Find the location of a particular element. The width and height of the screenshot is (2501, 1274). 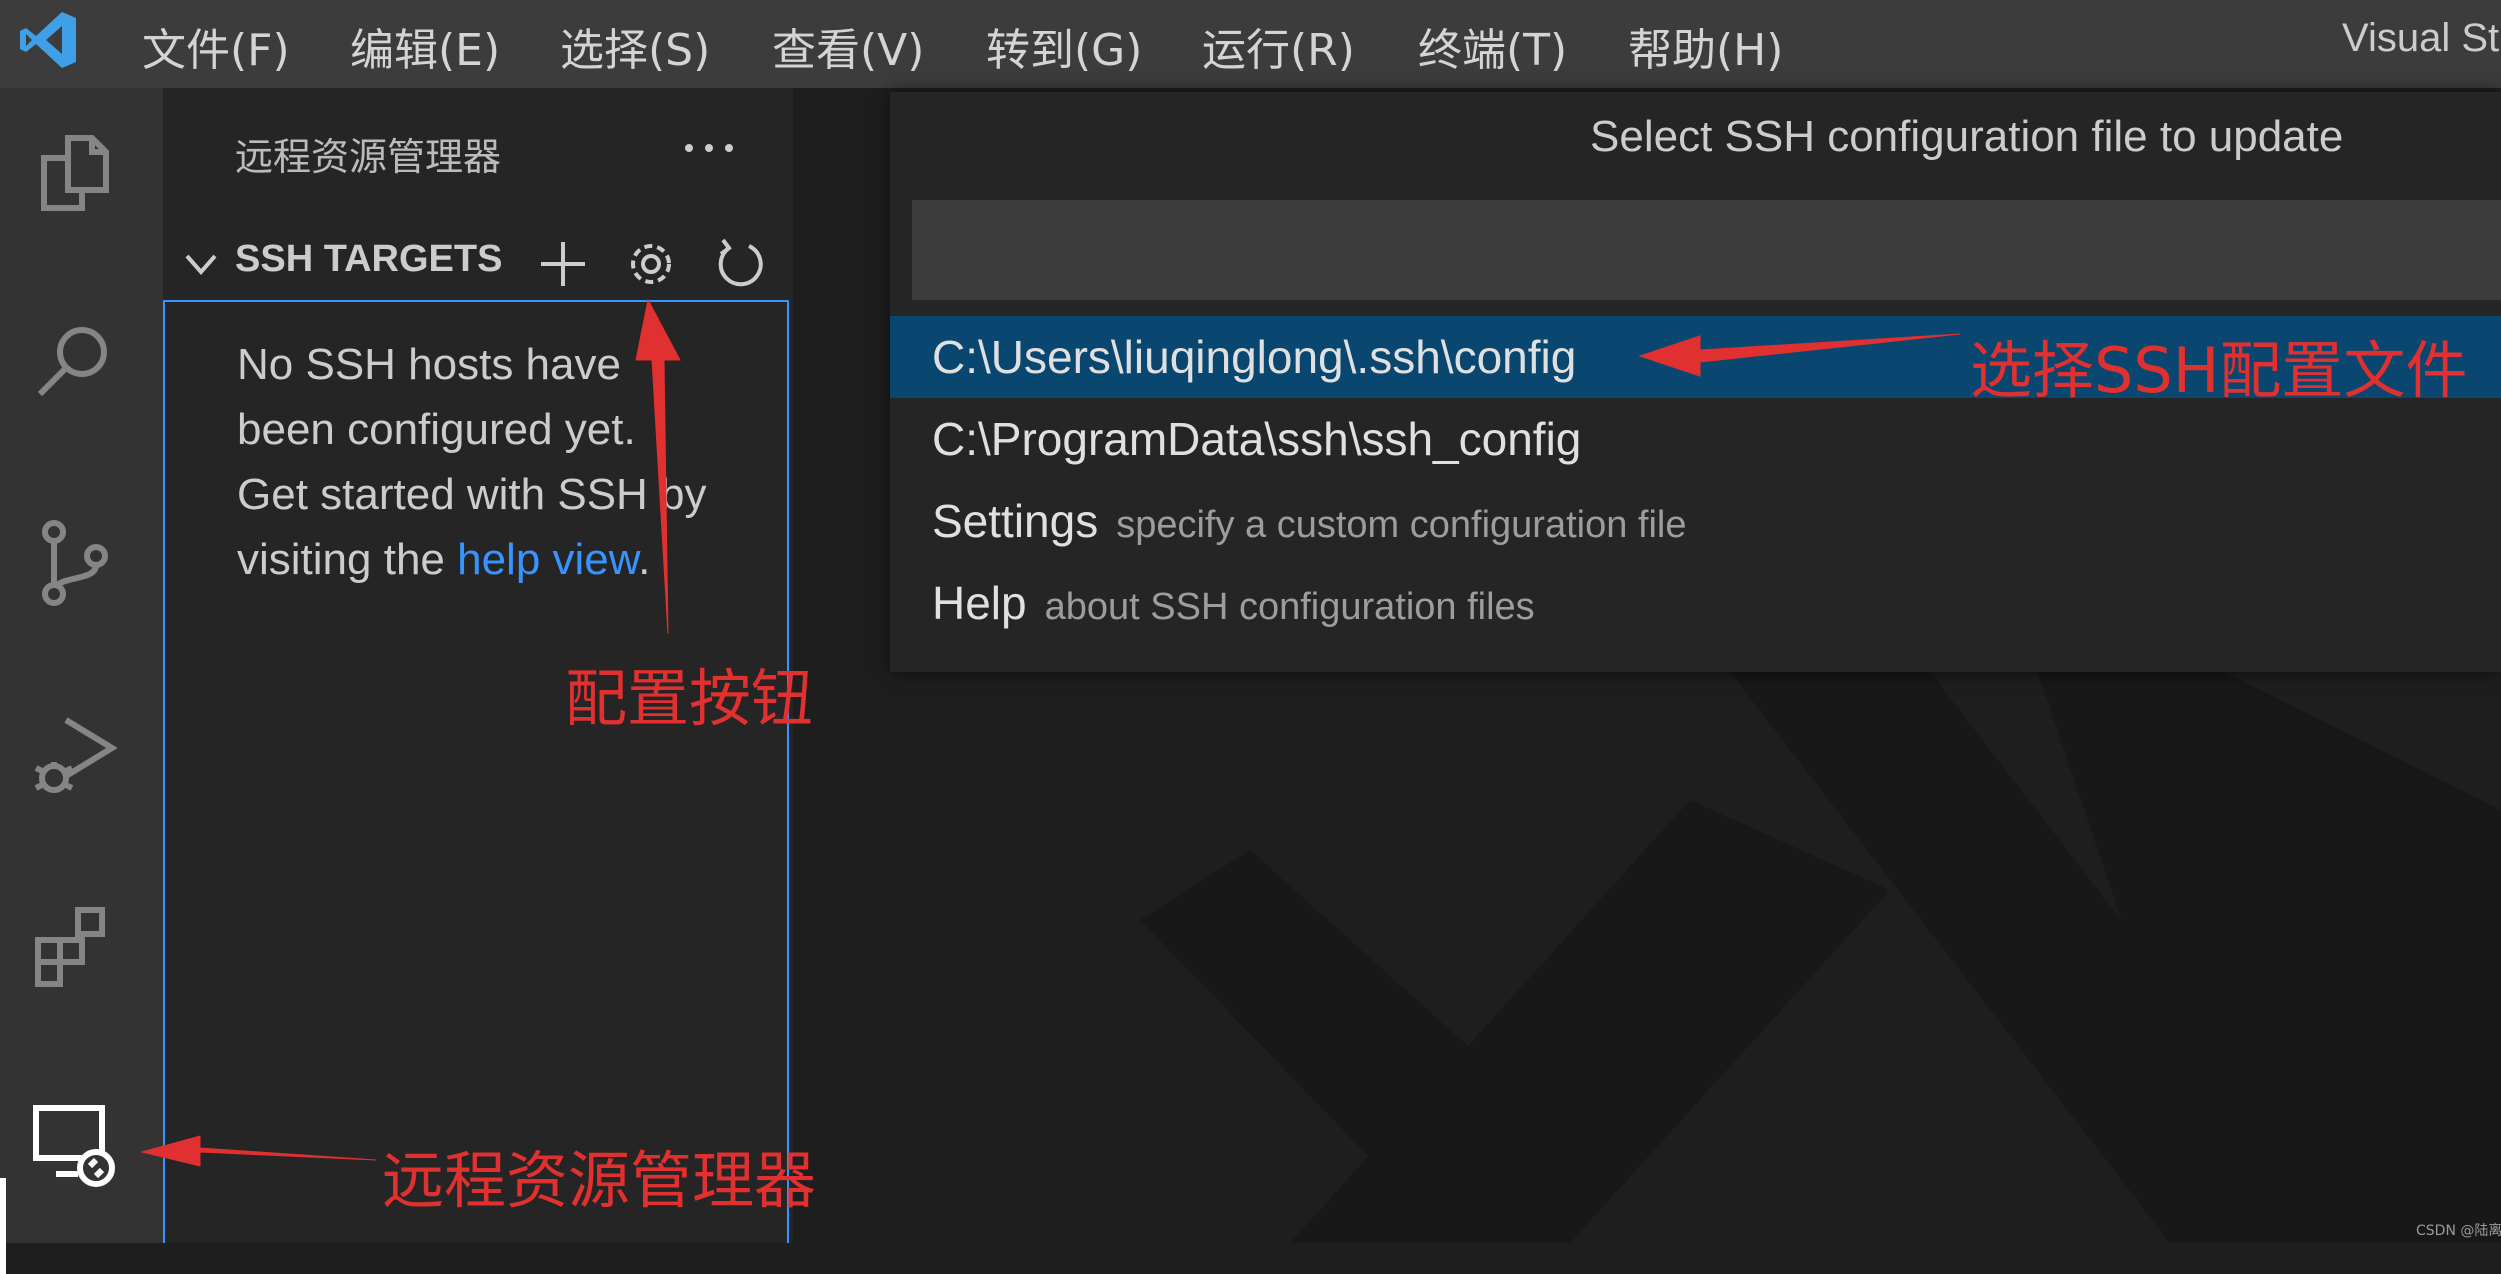

window-title: Visual St is located at coordinates (2421, 38).